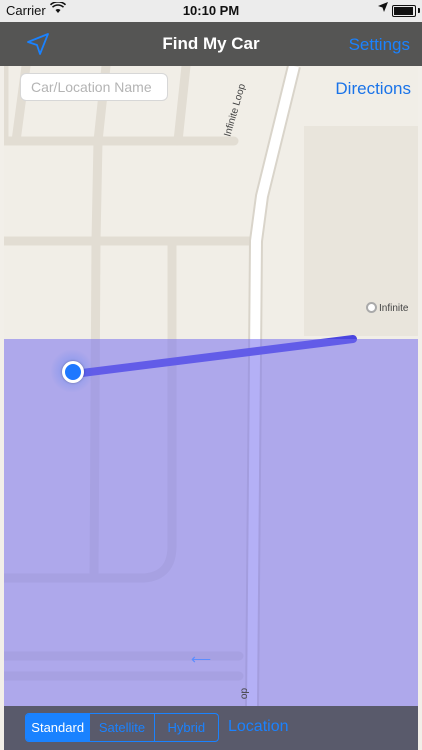  Describe the element at coordinates (379, 45) in the screenshot. I see `settings-button: Settings` at that location.